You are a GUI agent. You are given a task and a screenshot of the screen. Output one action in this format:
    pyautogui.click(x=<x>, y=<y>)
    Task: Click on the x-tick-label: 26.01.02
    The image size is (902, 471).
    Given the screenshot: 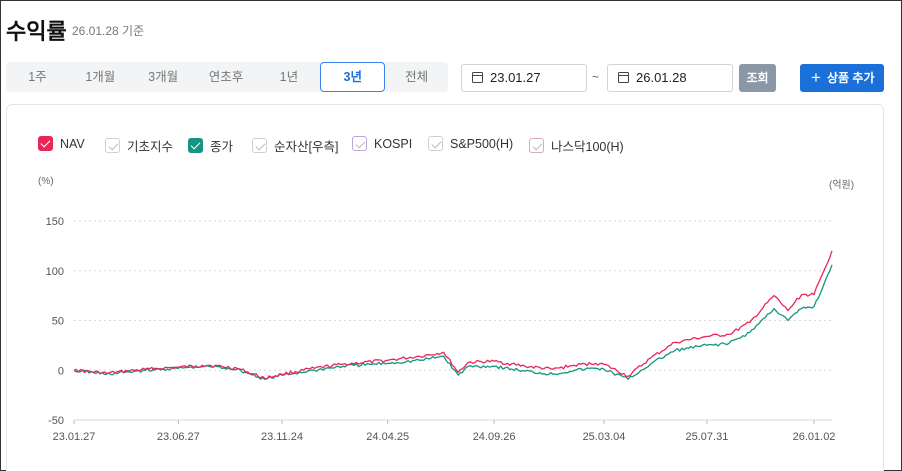 What is the action you would take?
    pyautogui.click(x=814, y=437)
    